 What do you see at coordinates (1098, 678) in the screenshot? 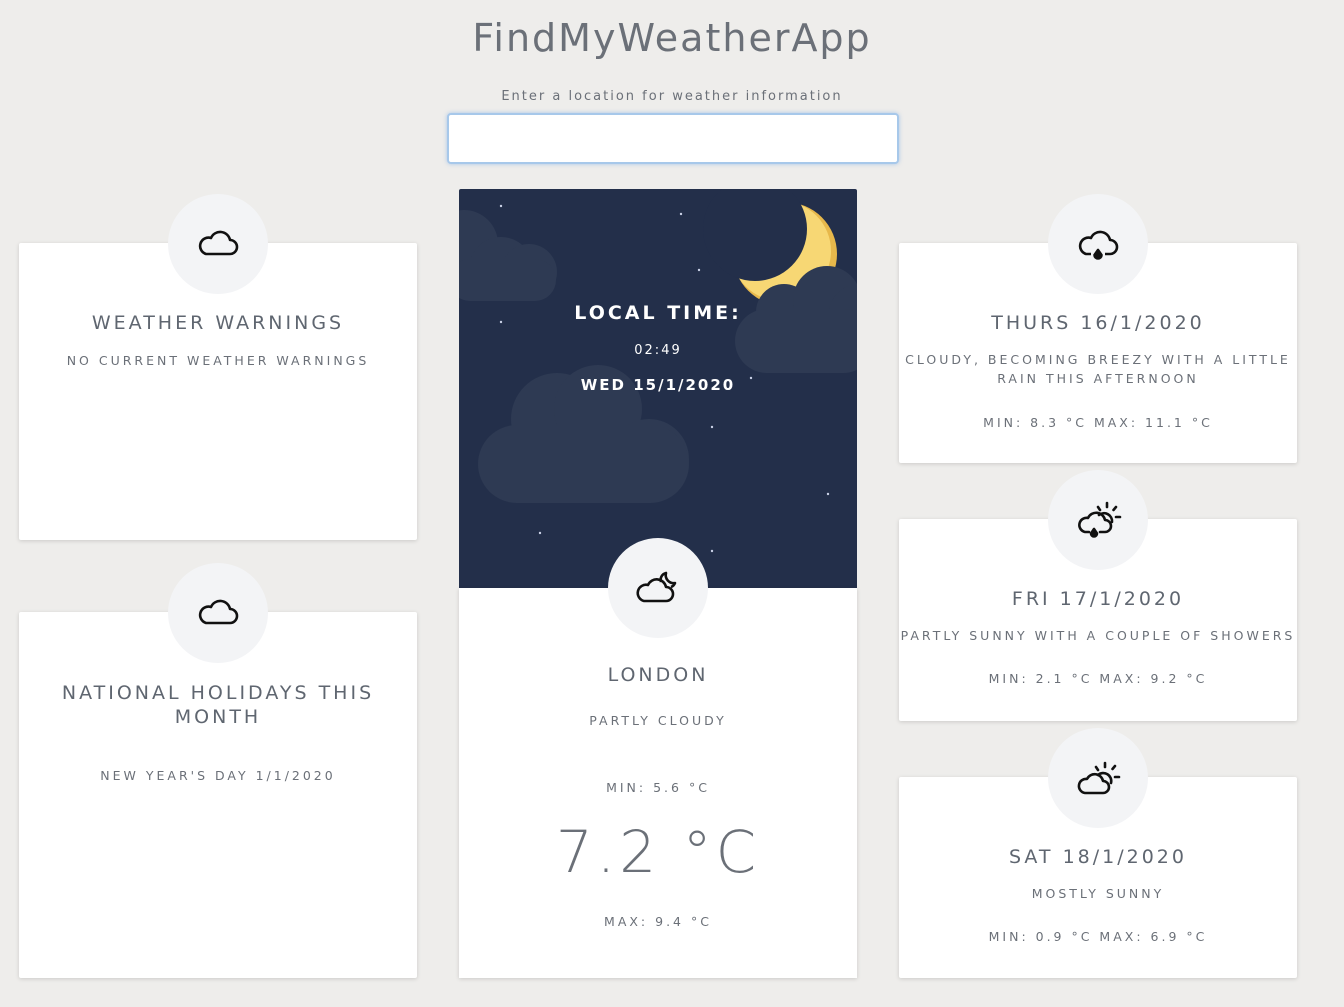
I see `forecast-minmax: MIN: 2.1 °C MAX: 9.2 °C` at bounding box center [1098, 678].